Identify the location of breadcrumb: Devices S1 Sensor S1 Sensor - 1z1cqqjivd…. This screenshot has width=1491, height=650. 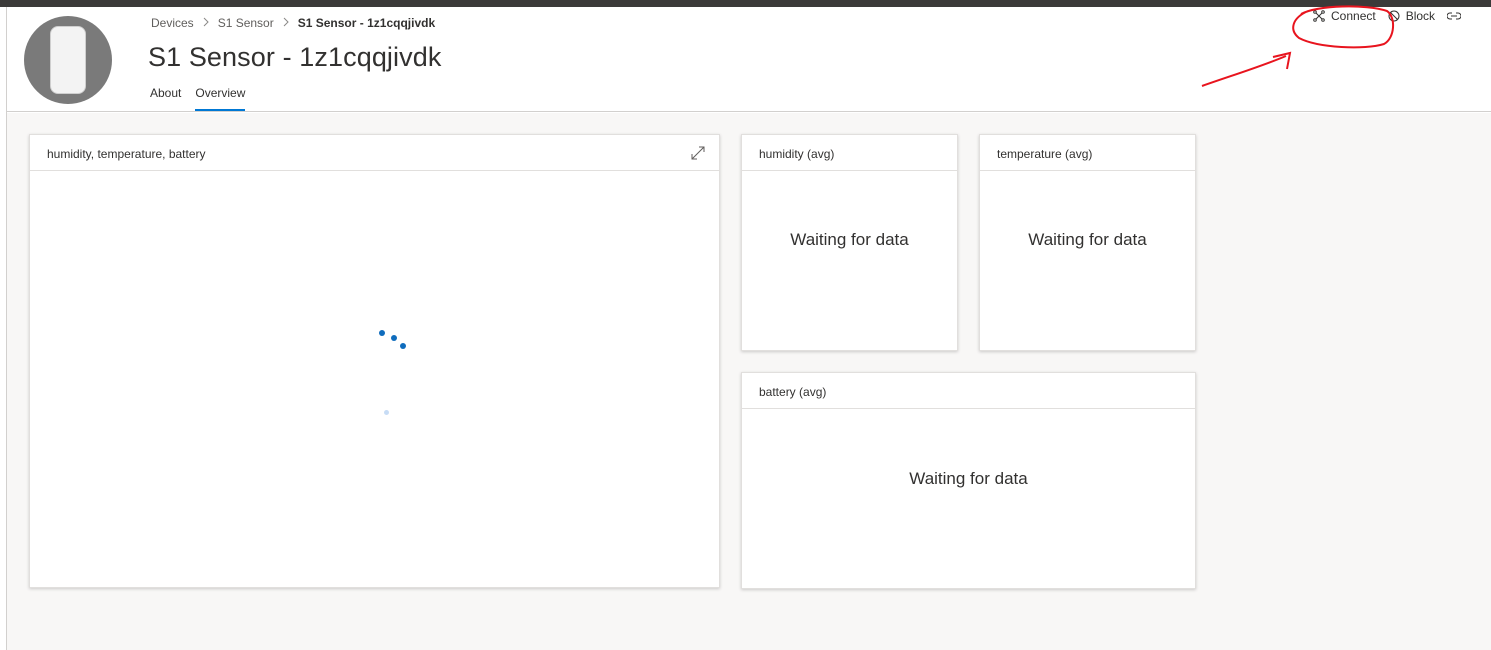
(293, 23).